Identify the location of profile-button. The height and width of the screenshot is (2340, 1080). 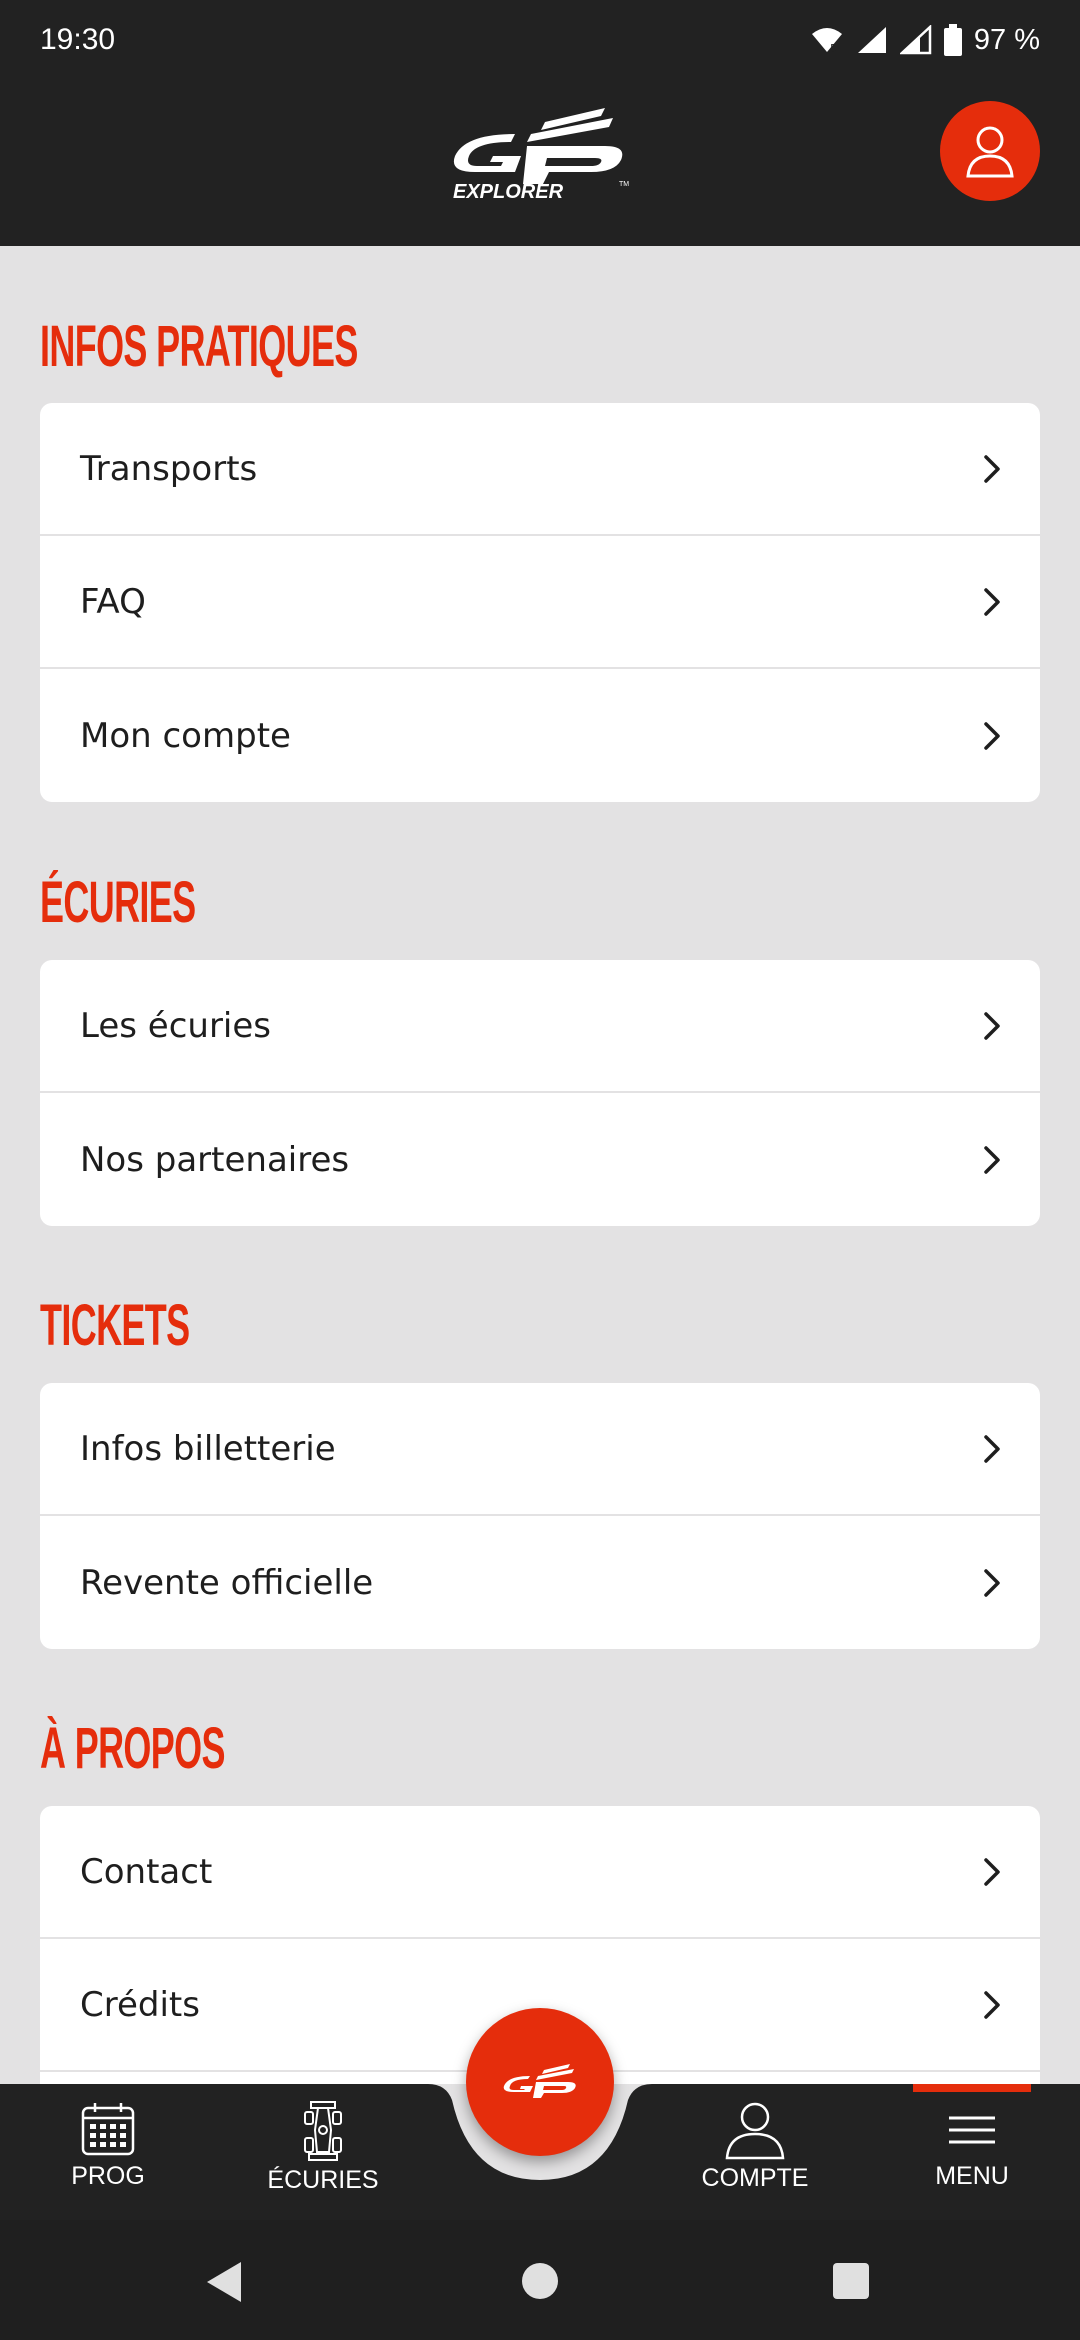
(990, 151).